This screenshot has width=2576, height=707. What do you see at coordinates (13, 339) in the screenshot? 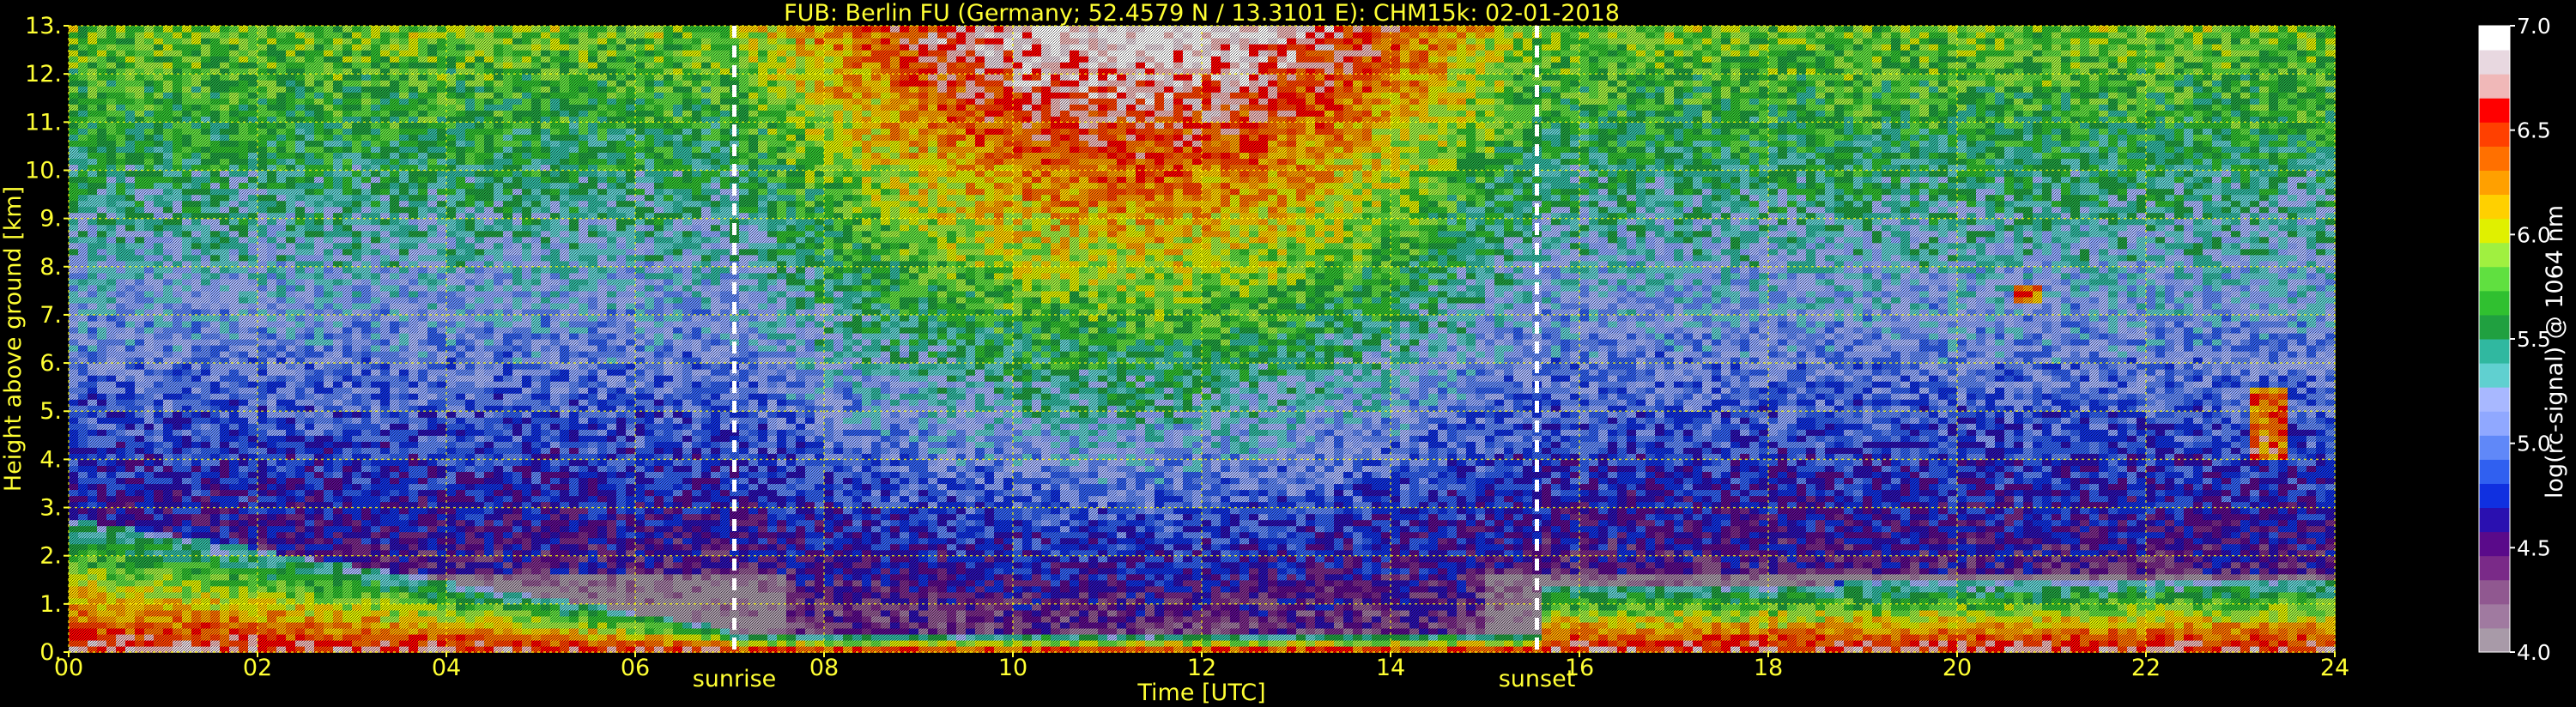
I see `y-axis-label: Height above ground [km]` at bounding box center [13, 339].